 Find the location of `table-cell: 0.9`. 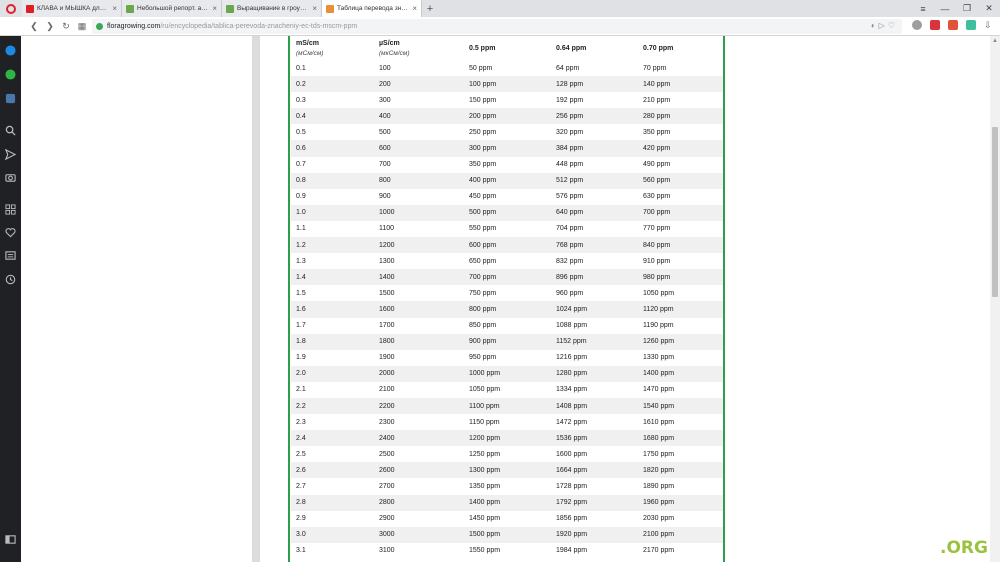

table-cell: 0.9 is located at coordinates (301, 197).